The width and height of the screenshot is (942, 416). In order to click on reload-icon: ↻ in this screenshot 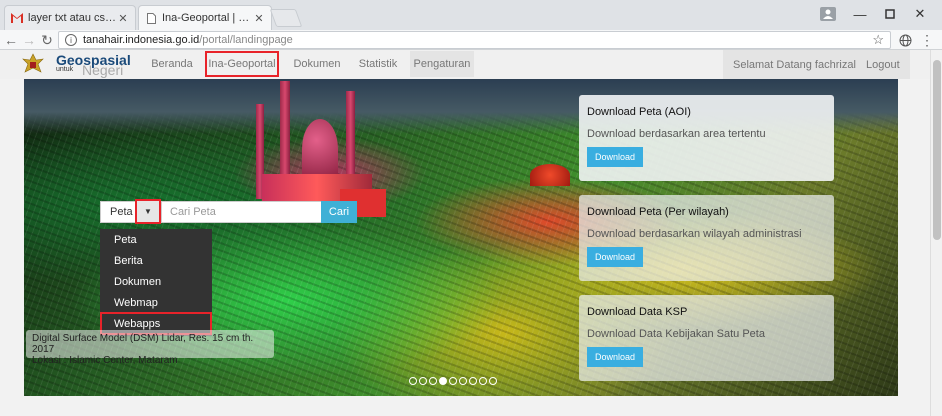, I will do `click(47, 40)`.